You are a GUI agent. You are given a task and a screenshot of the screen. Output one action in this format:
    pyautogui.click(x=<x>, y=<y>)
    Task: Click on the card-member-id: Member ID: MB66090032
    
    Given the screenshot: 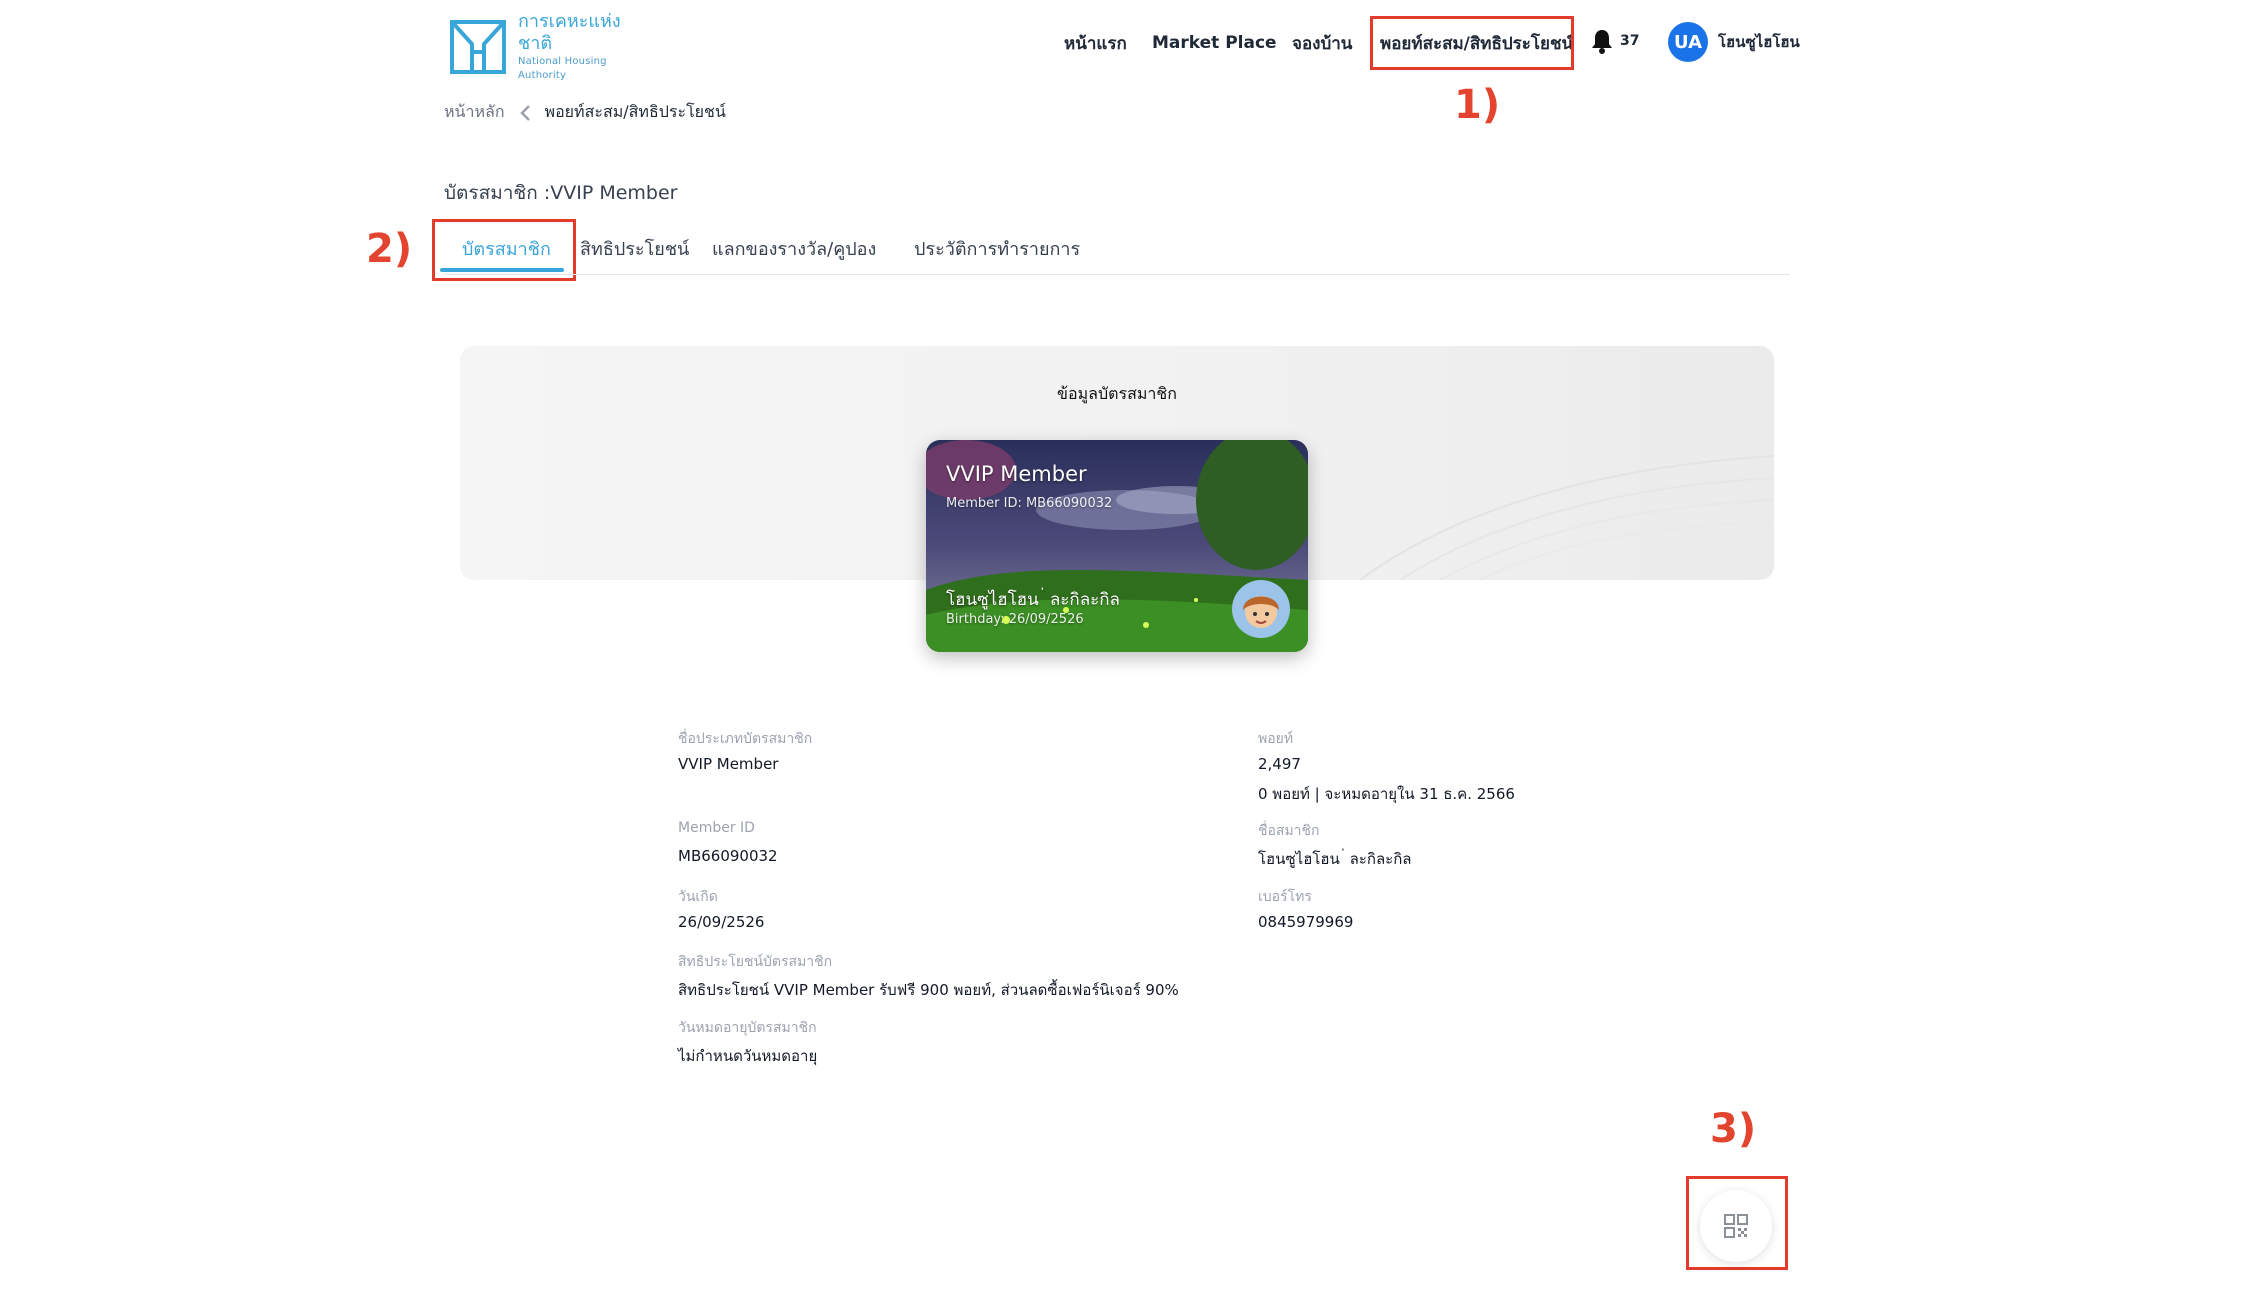 What is the action you would take?
    pyautogui.click(x=1029, y=503)
    